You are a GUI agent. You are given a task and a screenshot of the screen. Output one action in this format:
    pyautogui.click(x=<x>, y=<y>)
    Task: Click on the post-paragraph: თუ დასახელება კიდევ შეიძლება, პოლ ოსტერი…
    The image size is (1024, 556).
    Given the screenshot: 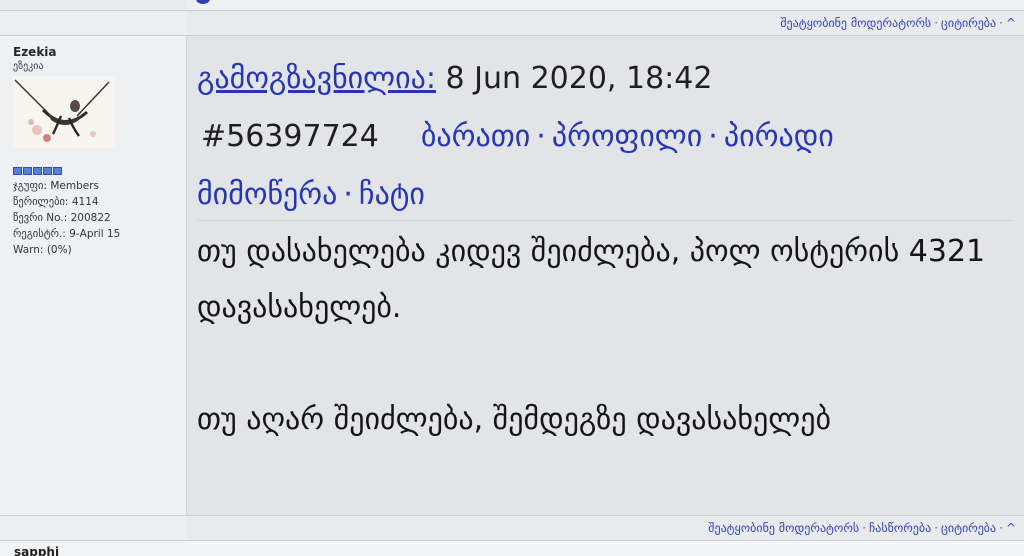 What is the action you would take?
    pyautogui.click(x=591, y=279)
    